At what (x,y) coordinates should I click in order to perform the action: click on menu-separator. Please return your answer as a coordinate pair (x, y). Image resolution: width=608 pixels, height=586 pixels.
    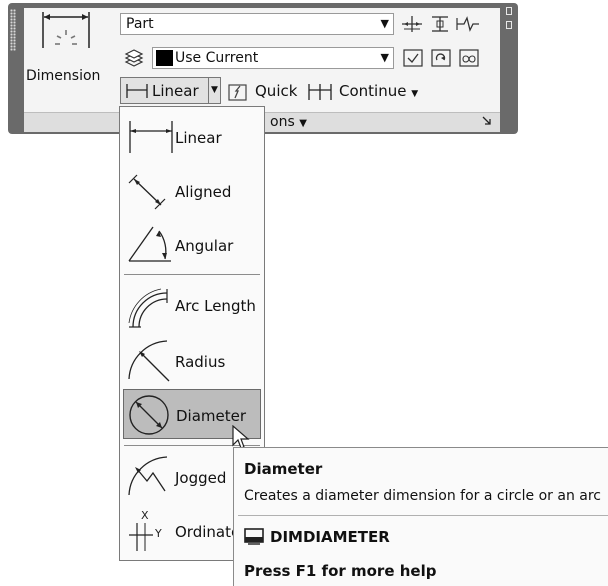
    Looking at the image, I should click on (192, 274).